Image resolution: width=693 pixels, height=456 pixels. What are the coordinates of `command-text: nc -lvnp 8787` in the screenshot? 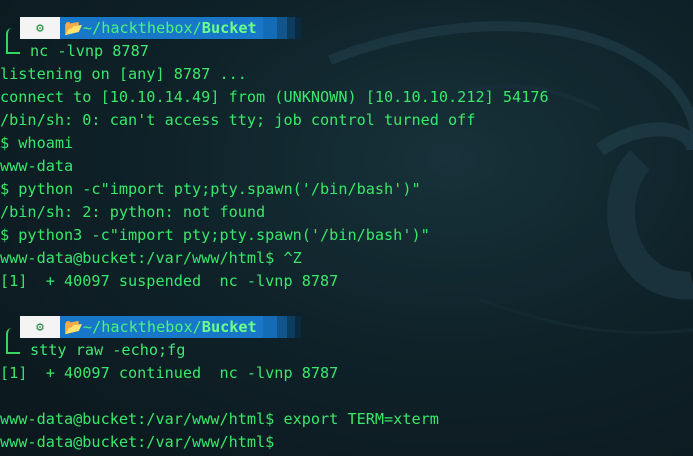 It's located at (89, 51).